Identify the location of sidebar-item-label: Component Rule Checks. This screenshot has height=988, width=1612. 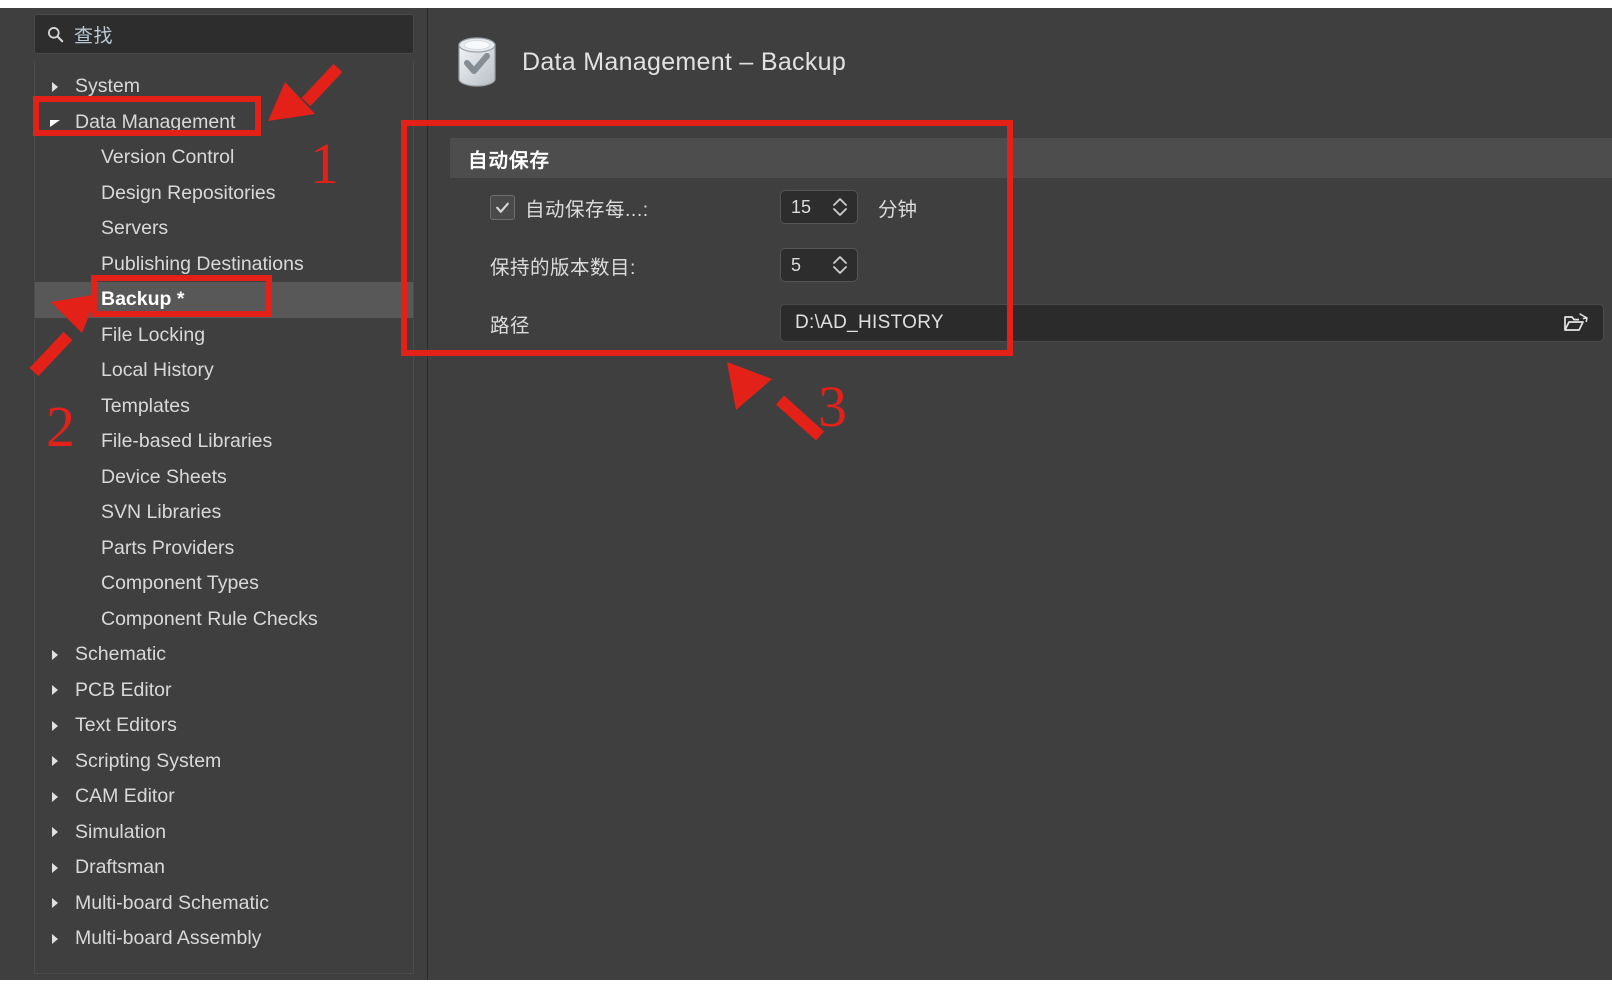
(209, 618).